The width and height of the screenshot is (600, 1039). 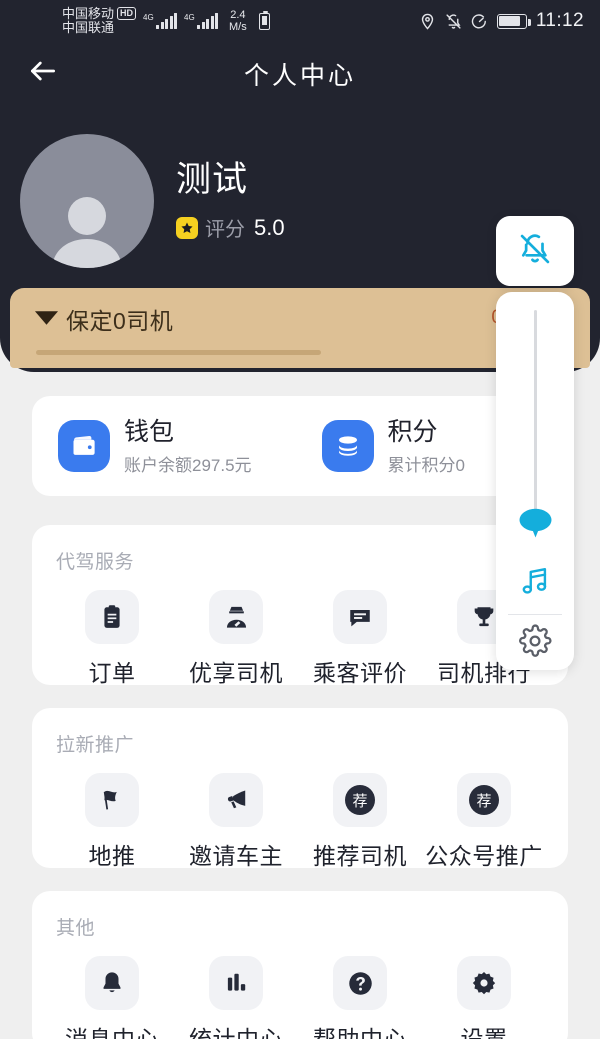 What do you see at coordinates (236, 800) in the screenshot?
I see `megaphone-icon` at bounding box center [236, 800].